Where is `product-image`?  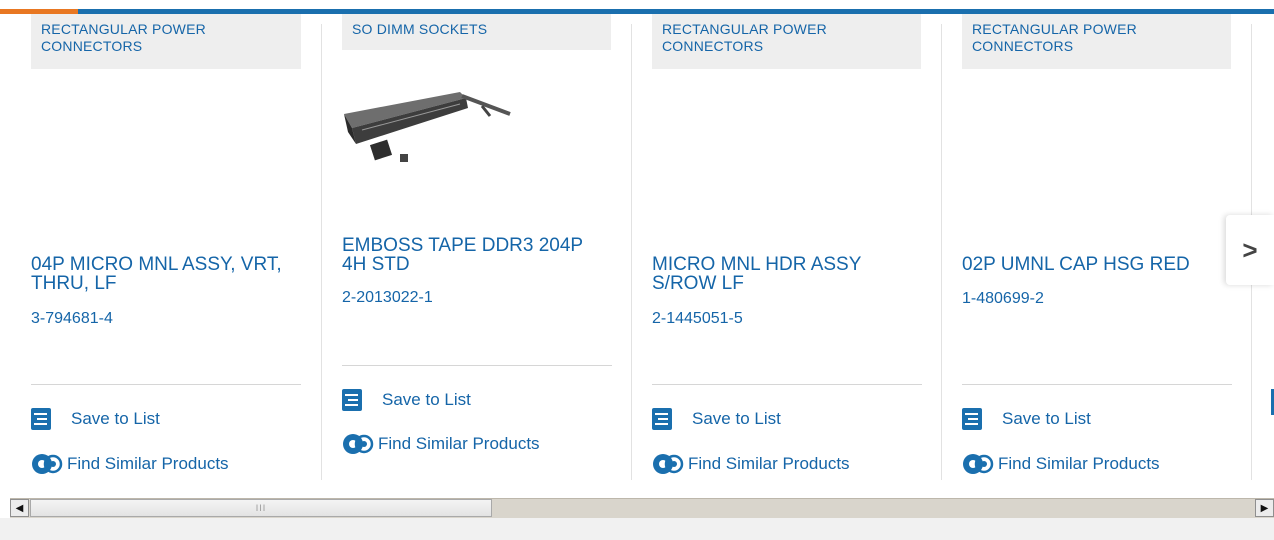 product-image is located at coordinates (432, 134).